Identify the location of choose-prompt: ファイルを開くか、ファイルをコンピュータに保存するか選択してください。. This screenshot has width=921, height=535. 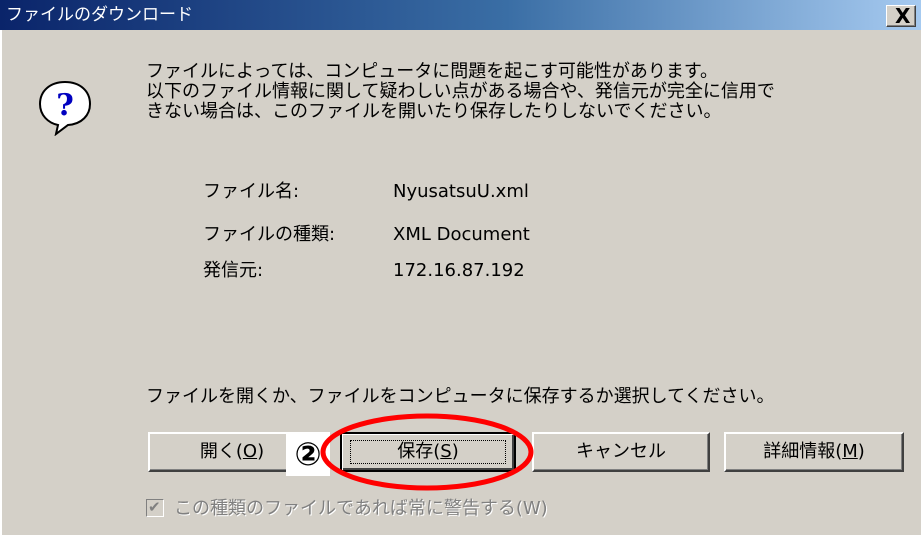
(460, 396).